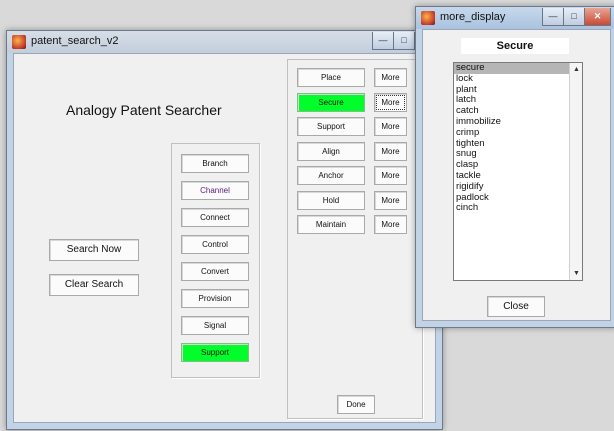  What do you see at coordinates (390, 126) in the screenshot?
I see `more-button-support: More` at bounding box center [390, 126].